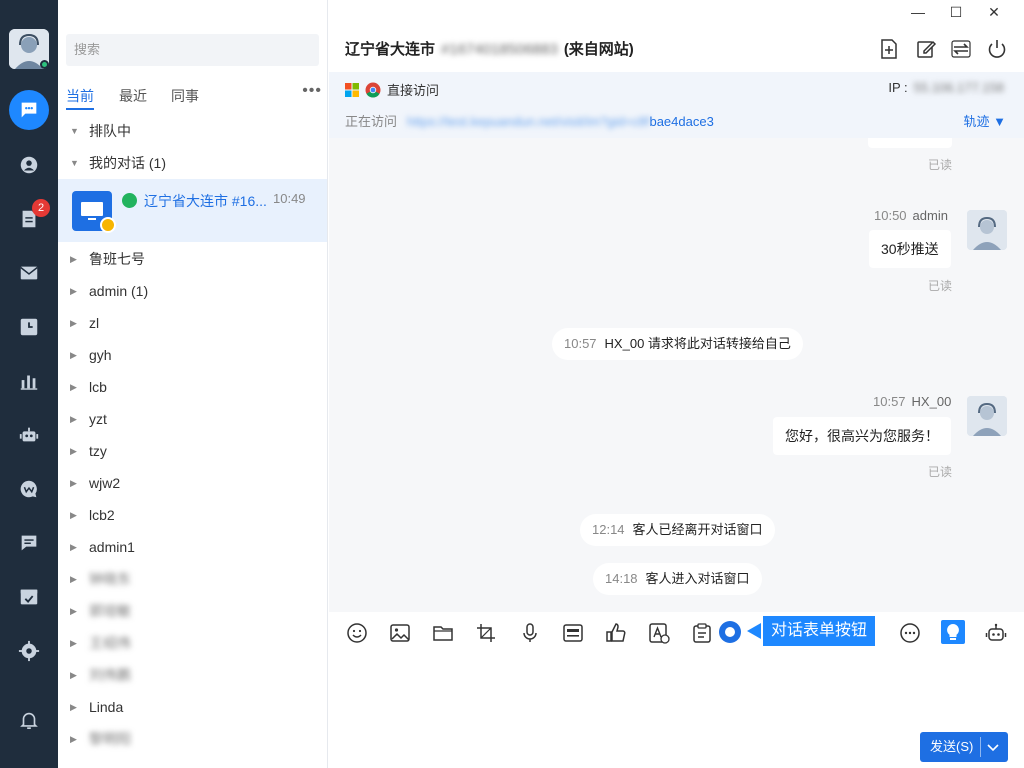 This screenshot has height=768, width=1024. Describe the element at coordinates (80, 109) in the screenshot. I see `active-tab-indicator` at that location.